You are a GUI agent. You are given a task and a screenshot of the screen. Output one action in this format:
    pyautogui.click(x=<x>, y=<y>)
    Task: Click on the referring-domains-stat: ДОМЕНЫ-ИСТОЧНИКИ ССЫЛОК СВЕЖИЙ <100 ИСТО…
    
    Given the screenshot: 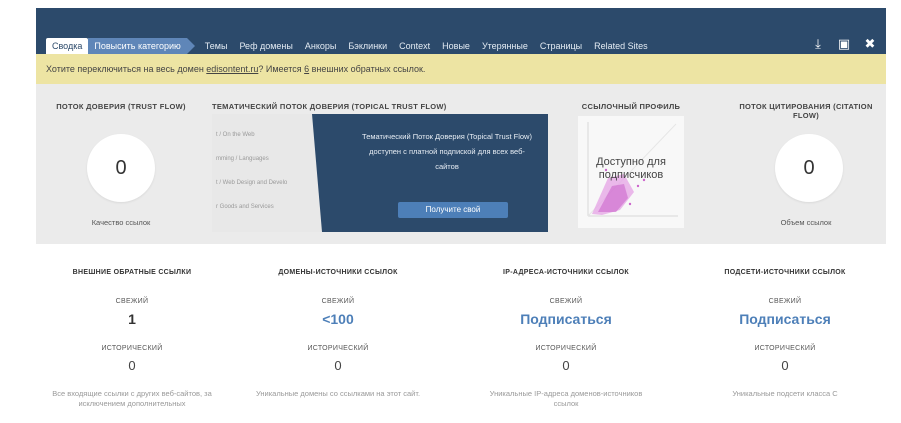 What is the action you would take?
    pyautogui.click(x=338, y=333)
    